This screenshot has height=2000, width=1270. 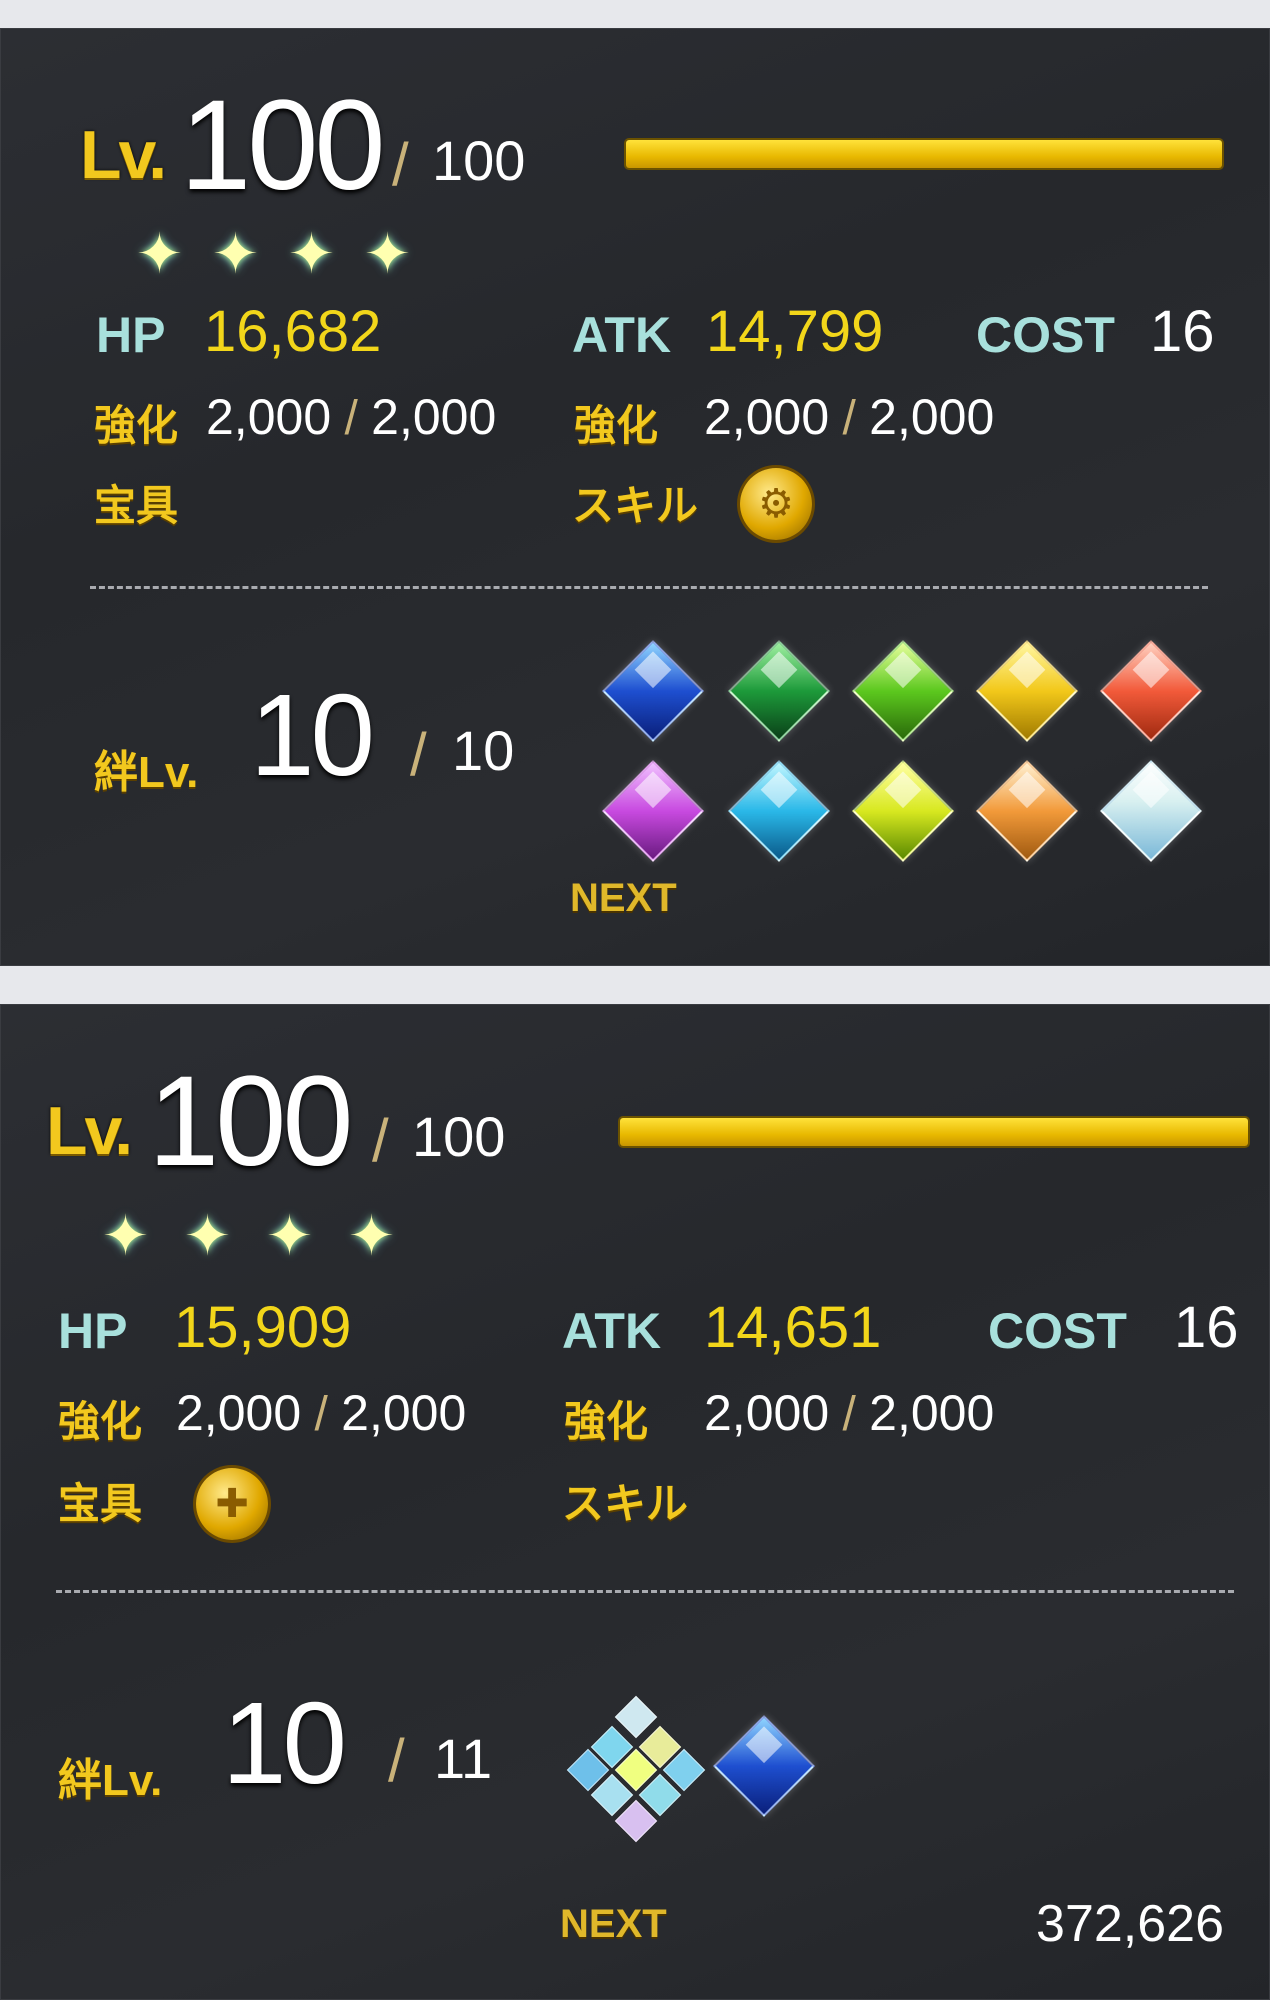 I want to click on bond-cluster-gem-icon, so click(x=635, y=1769).